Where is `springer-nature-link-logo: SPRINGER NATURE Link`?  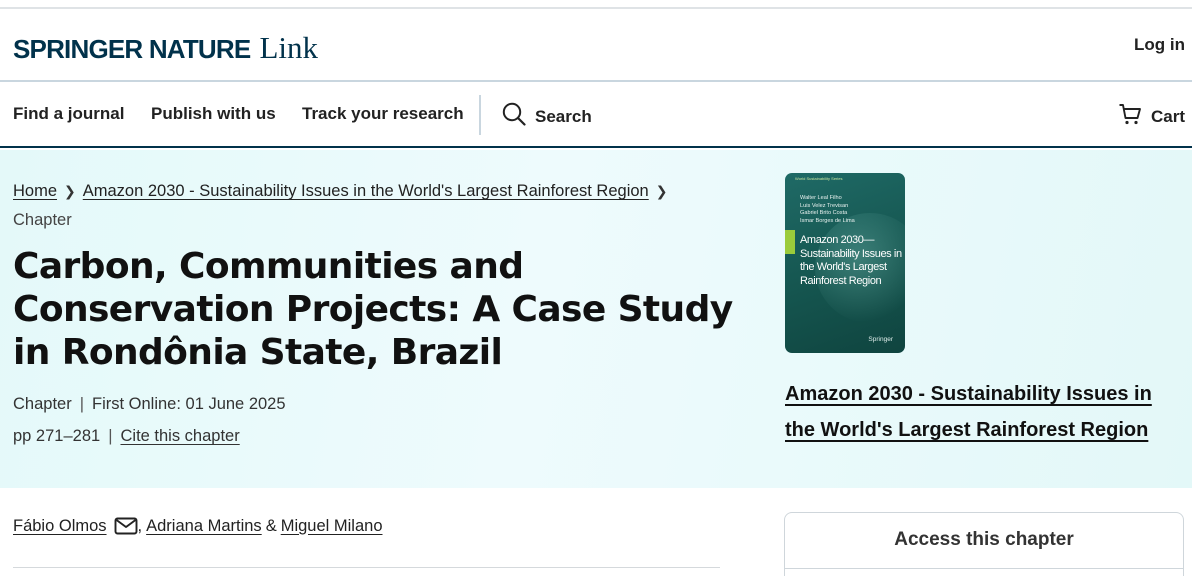 springer-nature-link-logo: SPRINGER NATURE Link is located at coordinates (165, 48).